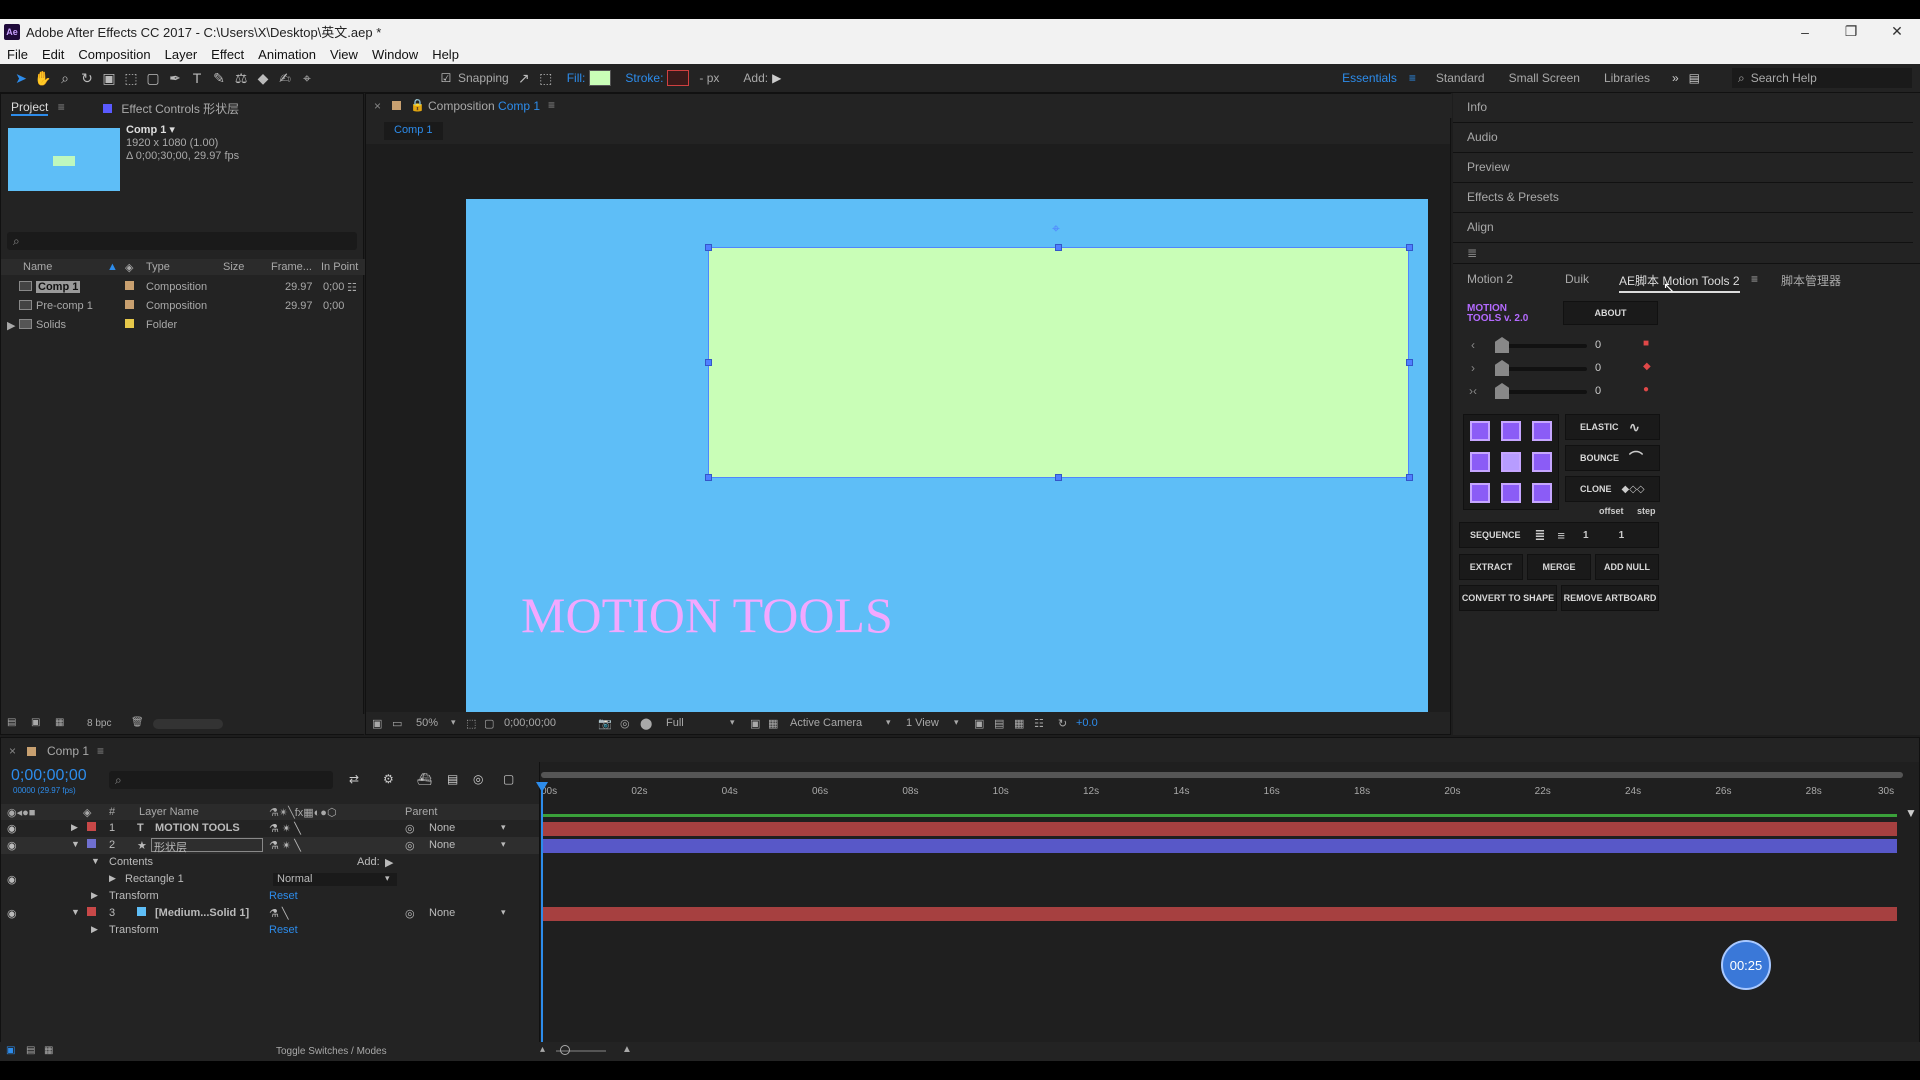 The width and height of the screenshot is (1920, 1080). I want to click on work-area-bar, so click(1222, 775).